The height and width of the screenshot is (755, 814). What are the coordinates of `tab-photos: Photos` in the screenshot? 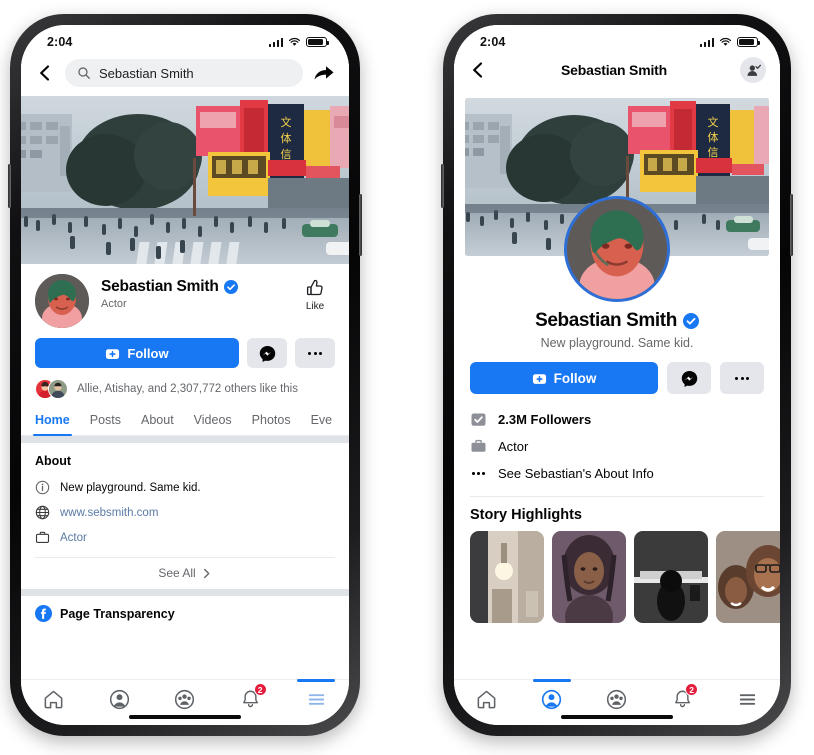 It's located at (271, 422).